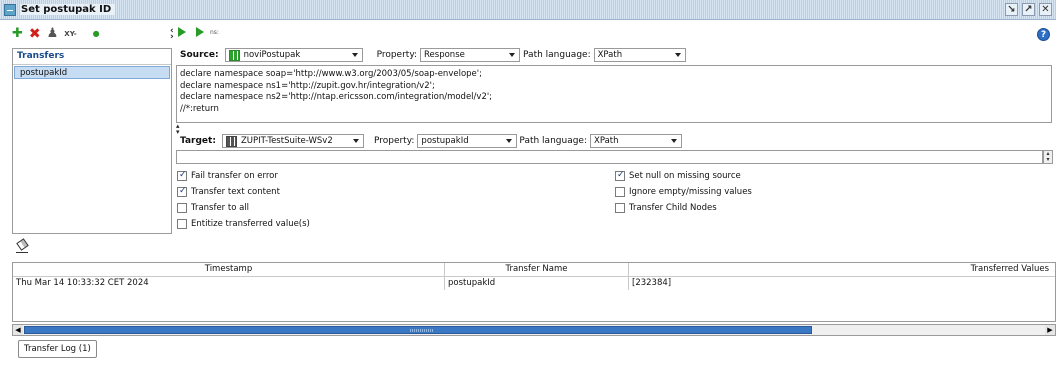 The width and height of the screenshot is (1056, 365). Describe the element at coordinates (606, 141) in the screenshot. I see `target-path-language-value: XPath` at that location.